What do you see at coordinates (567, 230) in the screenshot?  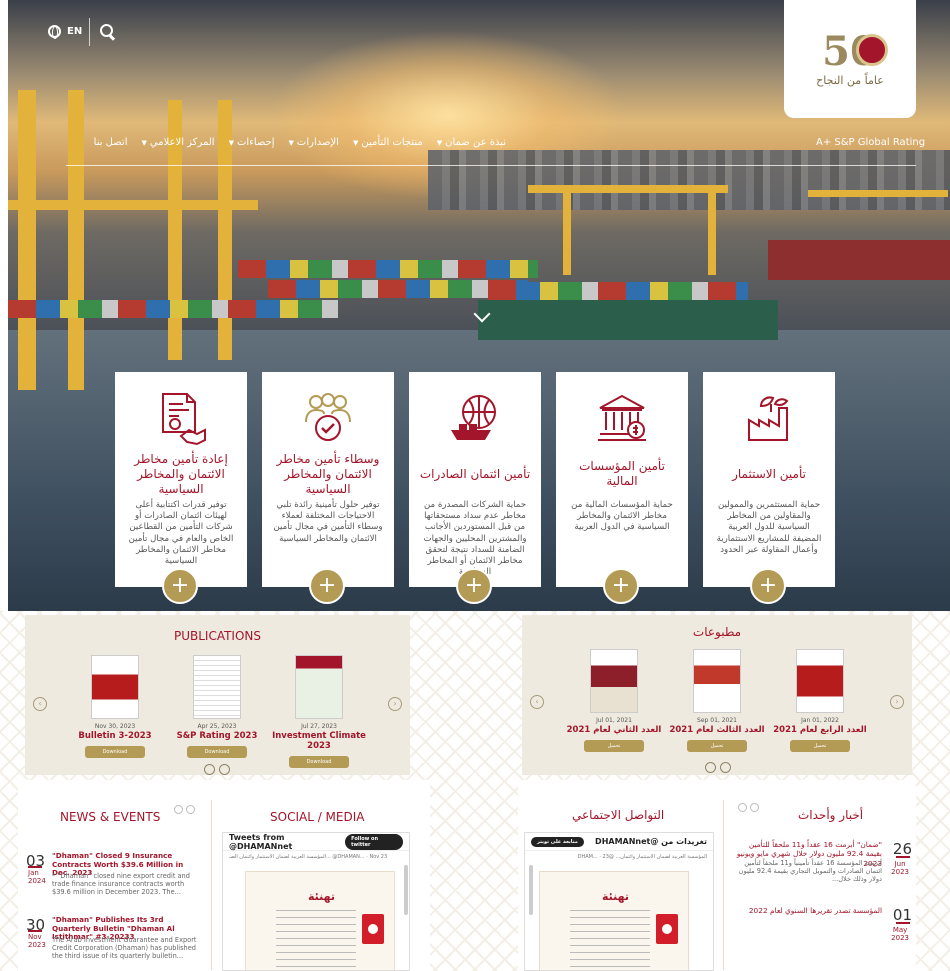 I see `crane-far` at bounding box center [567, 230].